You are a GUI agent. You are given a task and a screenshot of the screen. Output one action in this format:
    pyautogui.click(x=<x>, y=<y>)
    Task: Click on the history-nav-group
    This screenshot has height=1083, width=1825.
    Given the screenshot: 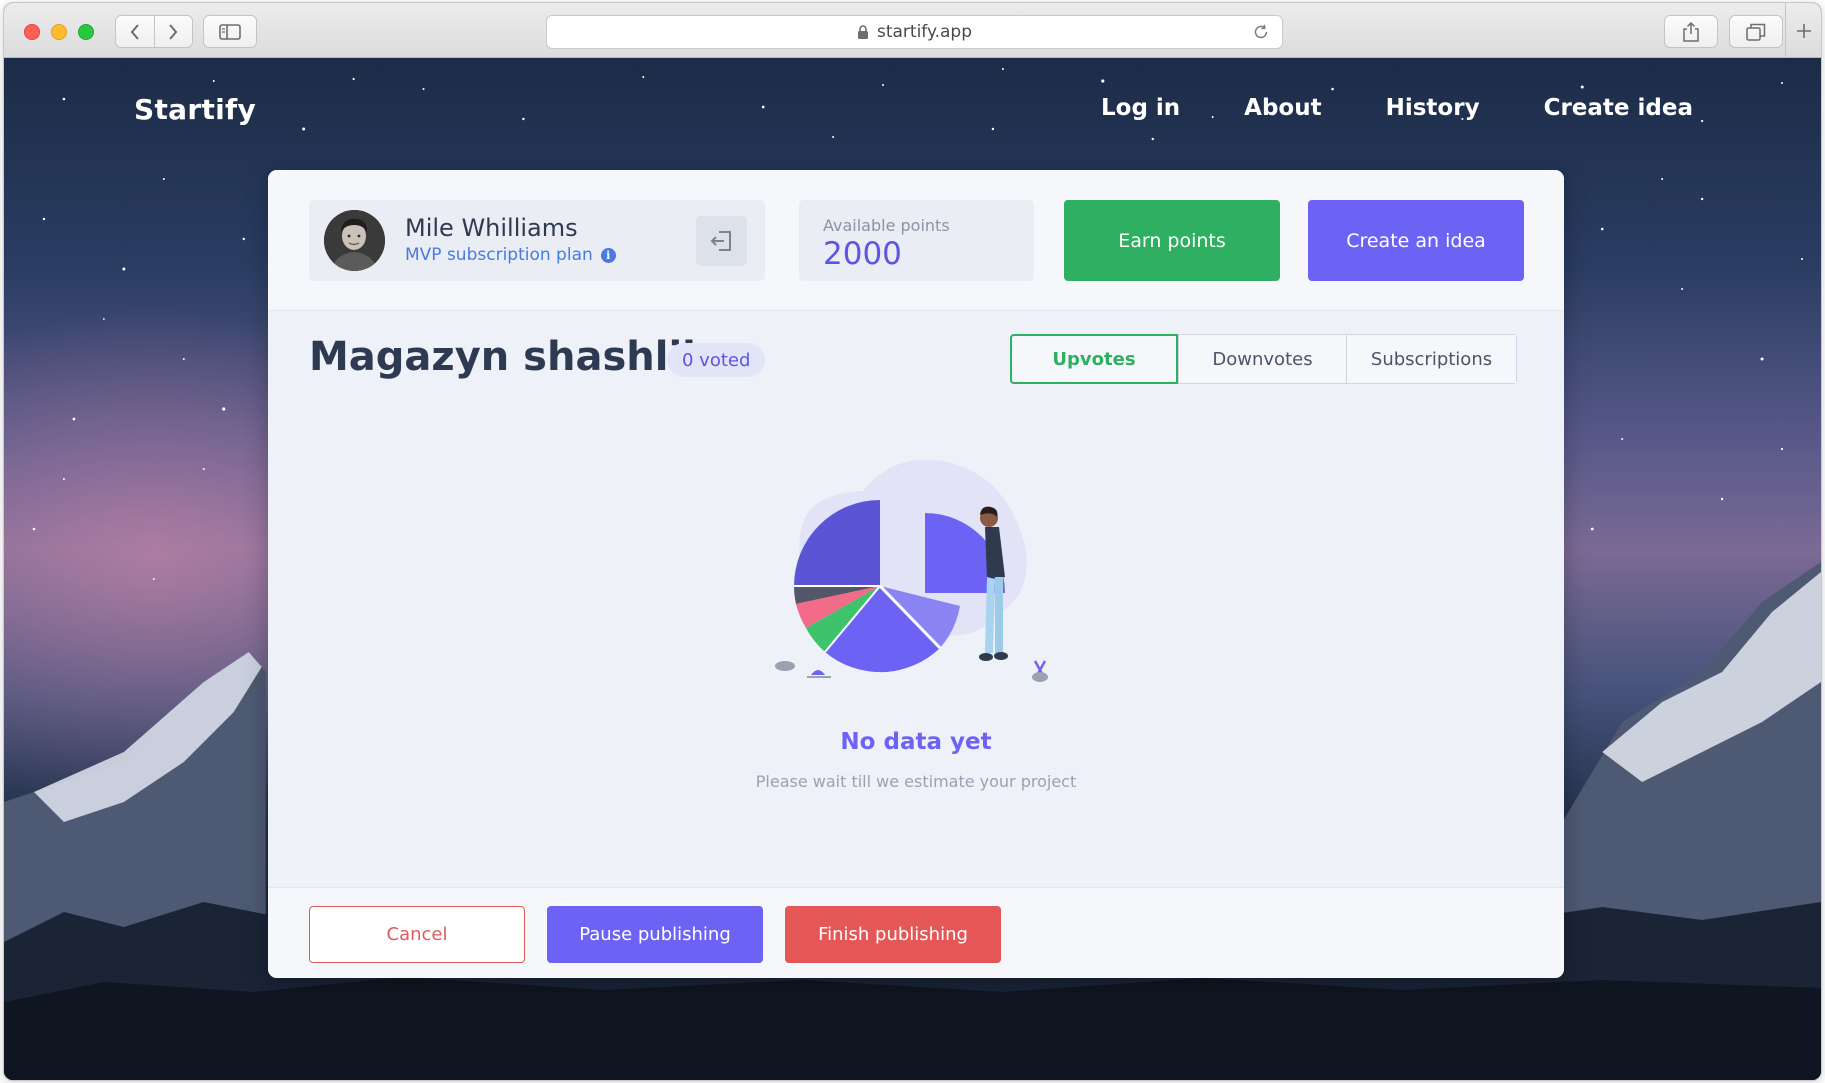 What is the action you would take?
    pyautogui.click(x=154, y=31)
    